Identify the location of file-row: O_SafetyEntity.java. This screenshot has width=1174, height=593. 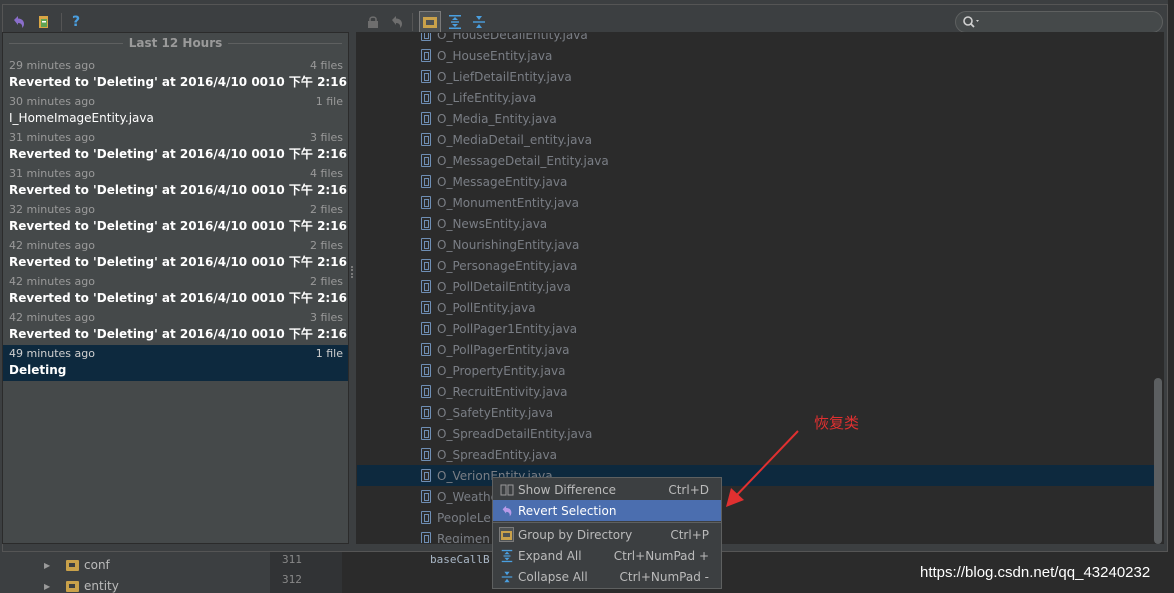
(756, 412).